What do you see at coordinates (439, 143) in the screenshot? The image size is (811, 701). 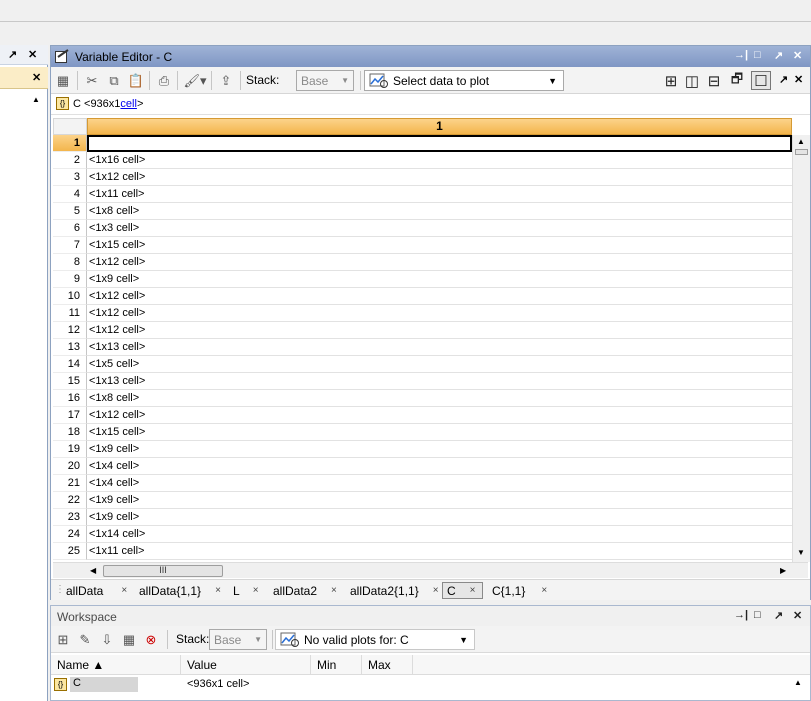 I see `grid-cell` at bounding box center [439, 143].